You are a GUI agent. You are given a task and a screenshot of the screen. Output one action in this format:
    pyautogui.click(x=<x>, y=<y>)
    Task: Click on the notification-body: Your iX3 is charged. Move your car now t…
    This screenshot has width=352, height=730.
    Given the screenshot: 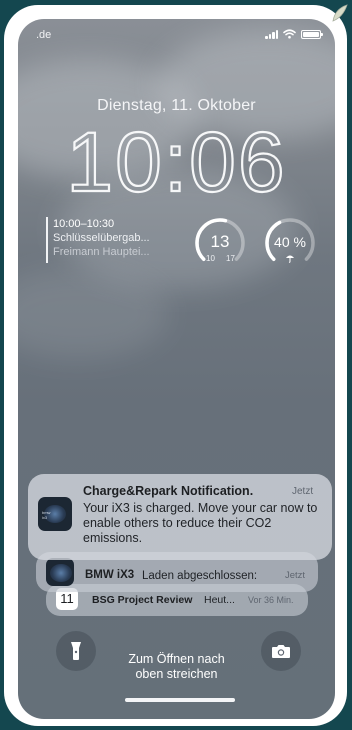 What is the action you would take?
    pyautogui.click(x=200, y=523)
    